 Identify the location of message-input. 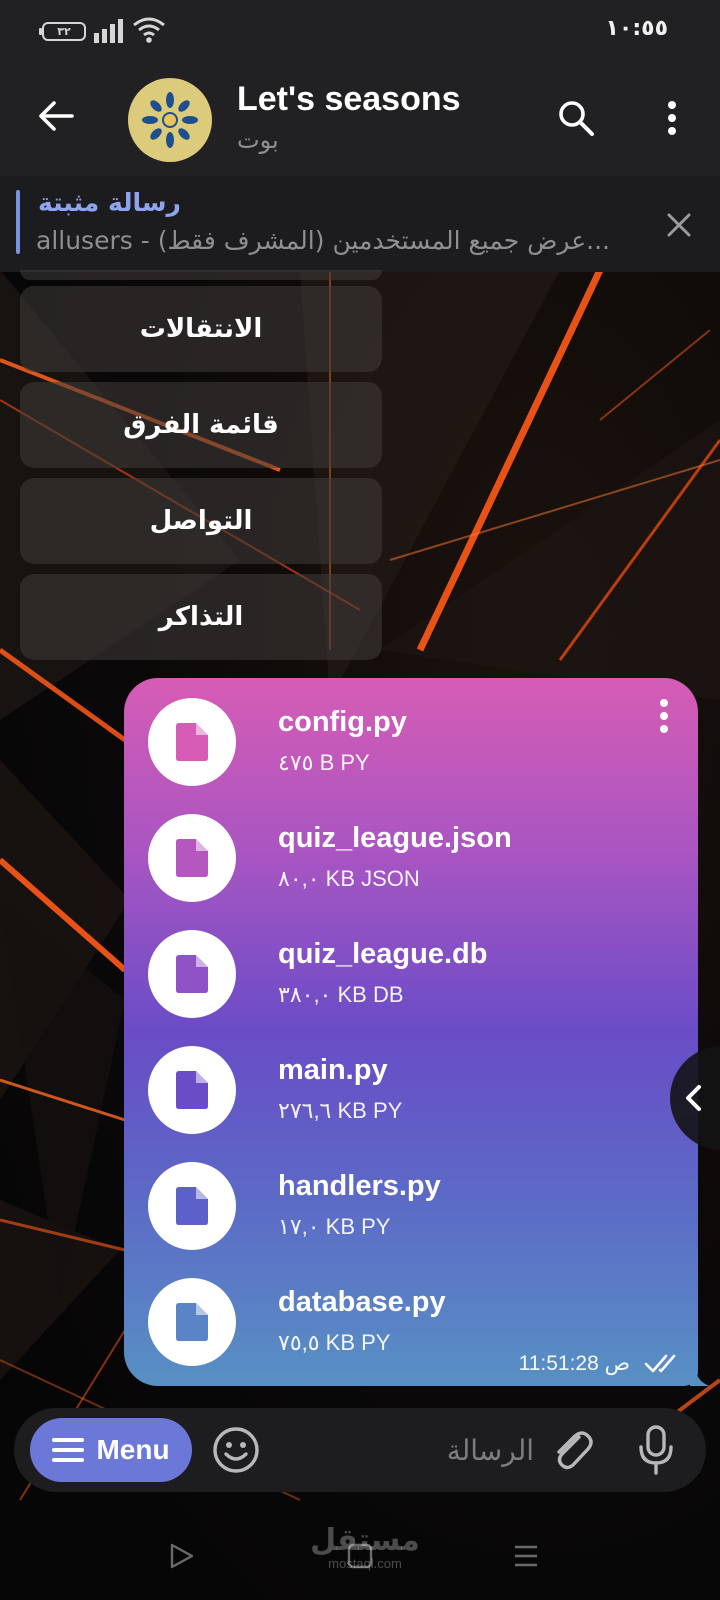
(409, 1450).